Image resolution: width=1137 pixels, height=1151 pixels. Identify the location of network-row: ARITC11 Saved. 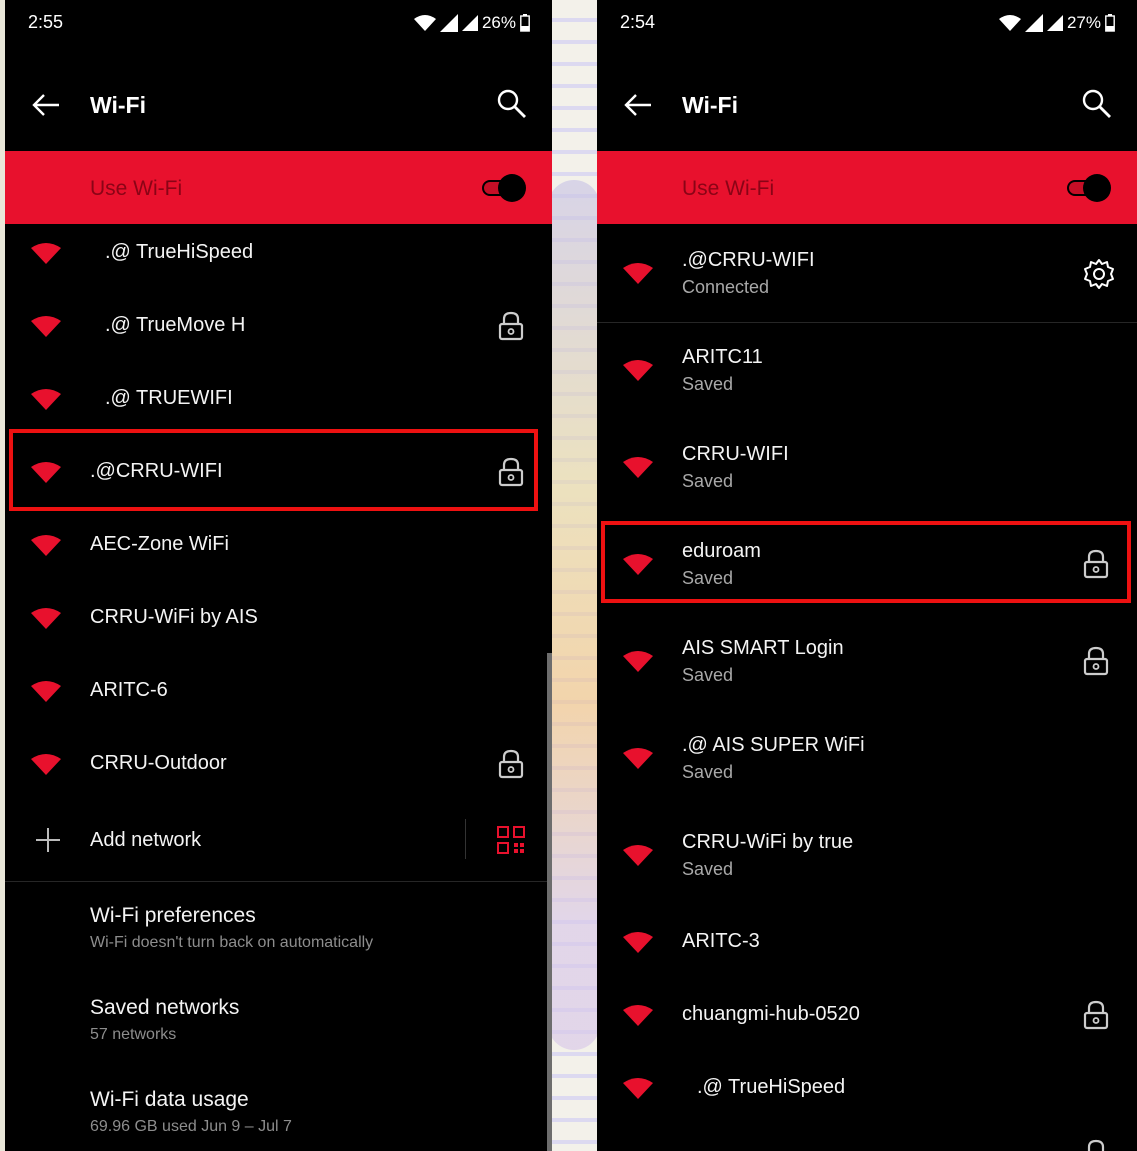
(867, 372).